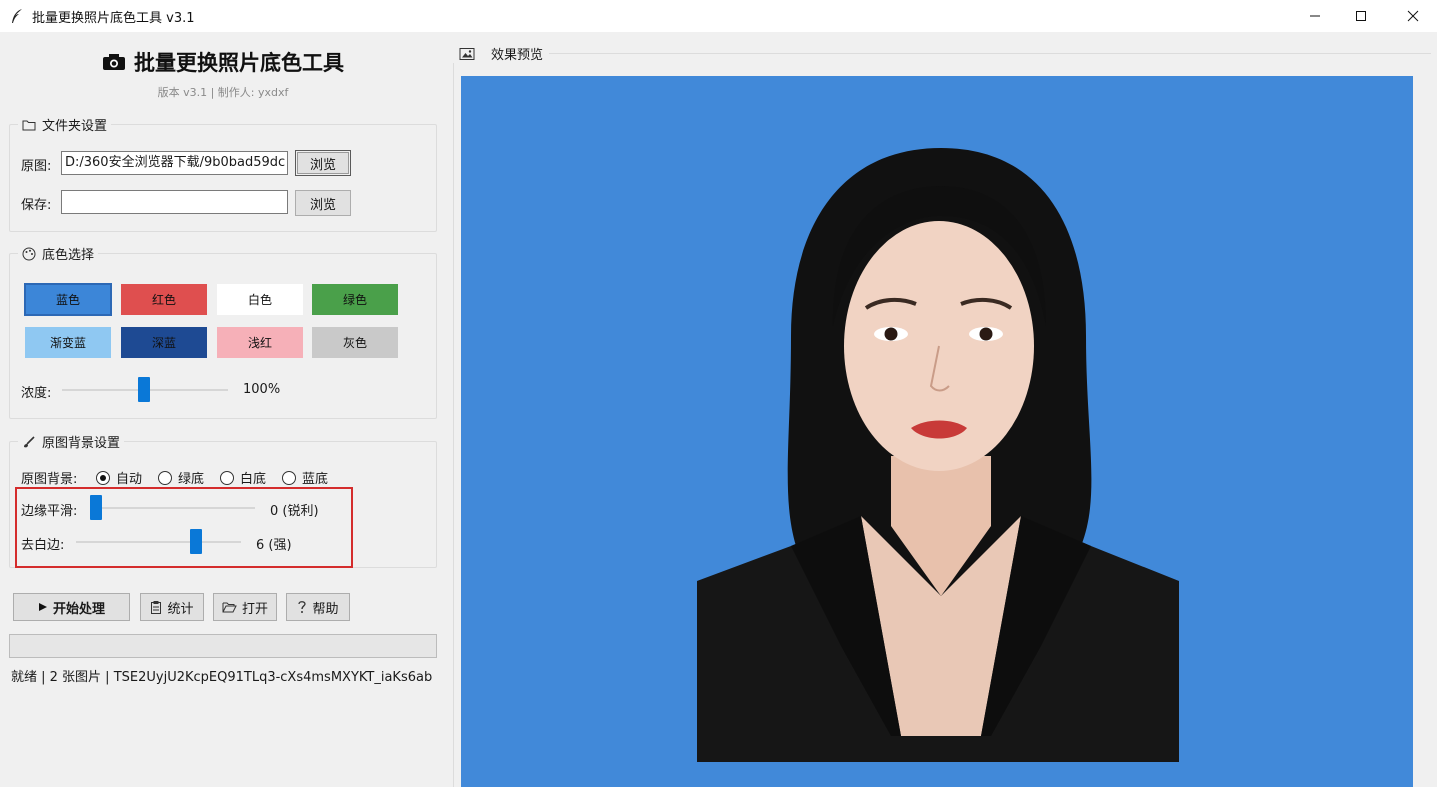 This screenshot has width=1437, height=787. I want to click on open-folder-icon, so click(229, 607).